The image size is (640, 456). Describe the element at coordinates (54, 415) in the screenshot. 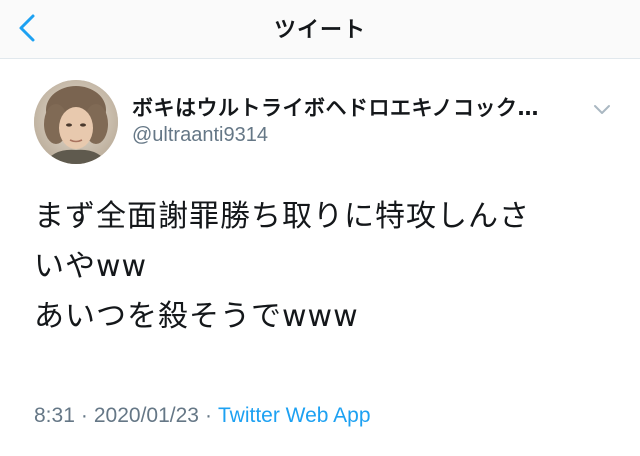

I see `tweet-time: 8:31` at that location.